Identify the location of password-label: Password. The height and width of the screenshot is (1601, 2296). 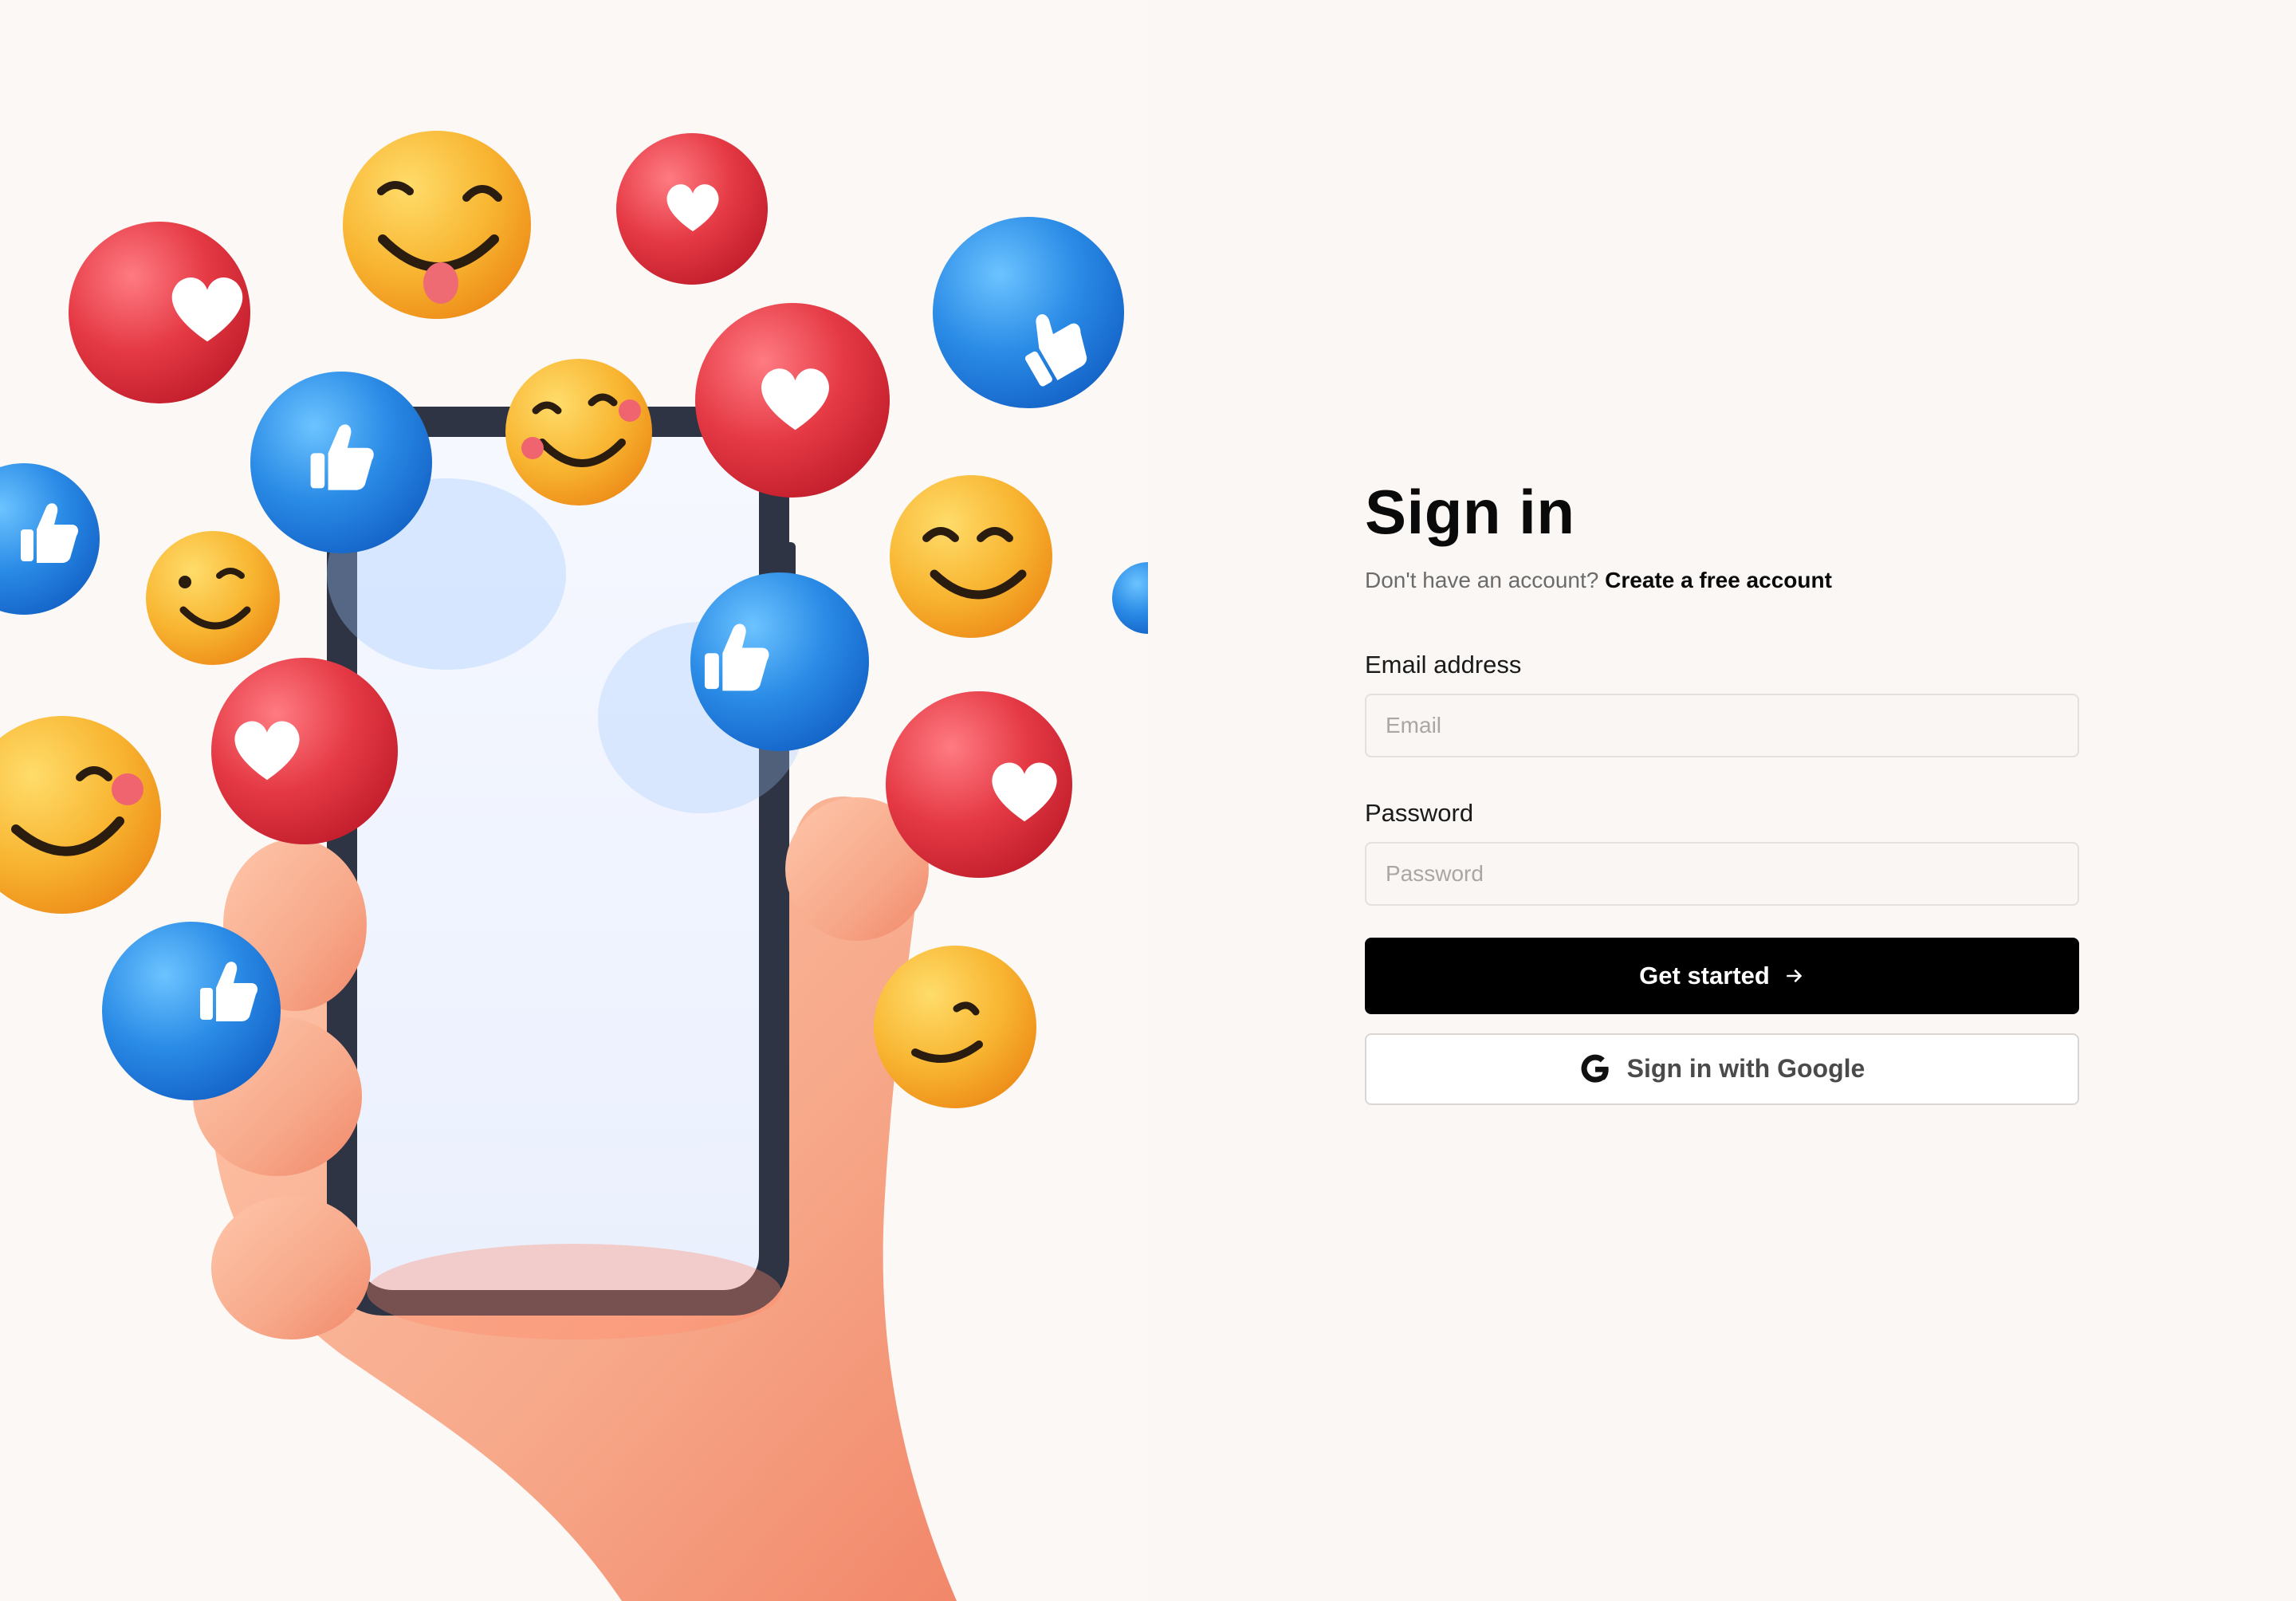
(1419, 812).